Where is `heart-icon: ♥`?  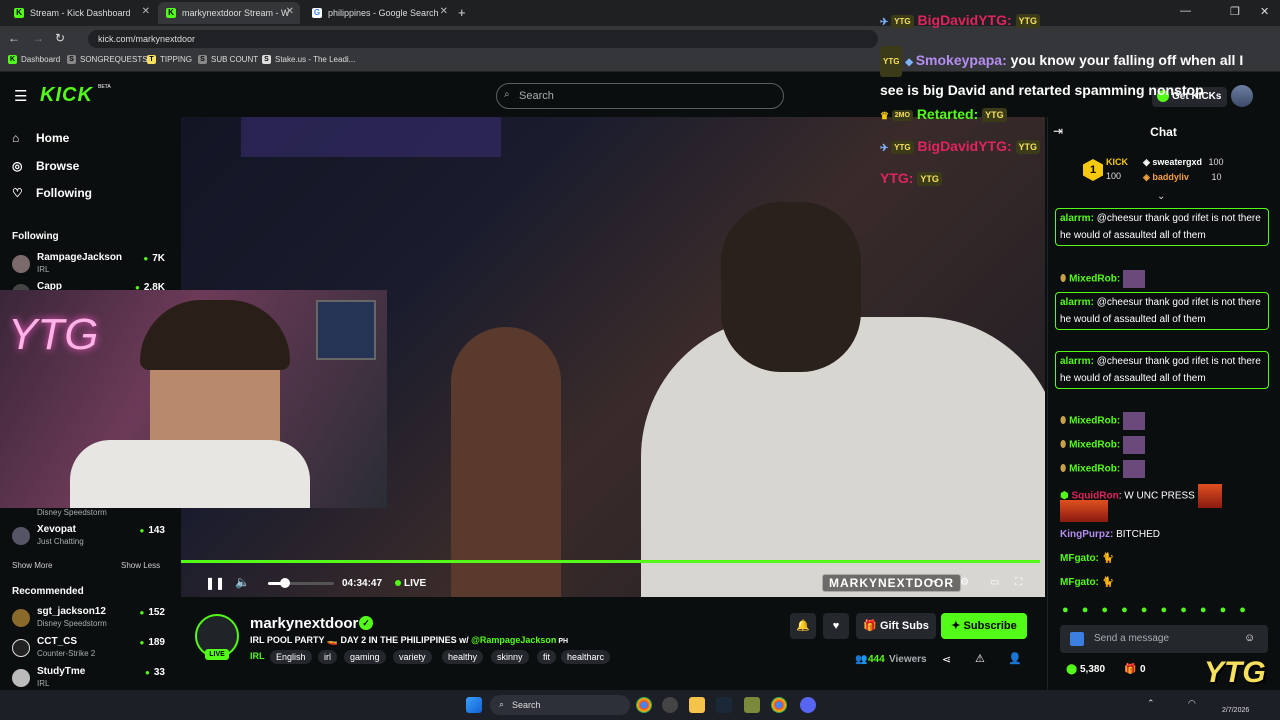
heart-icon: ♥ is located at coordinates (836, 626).